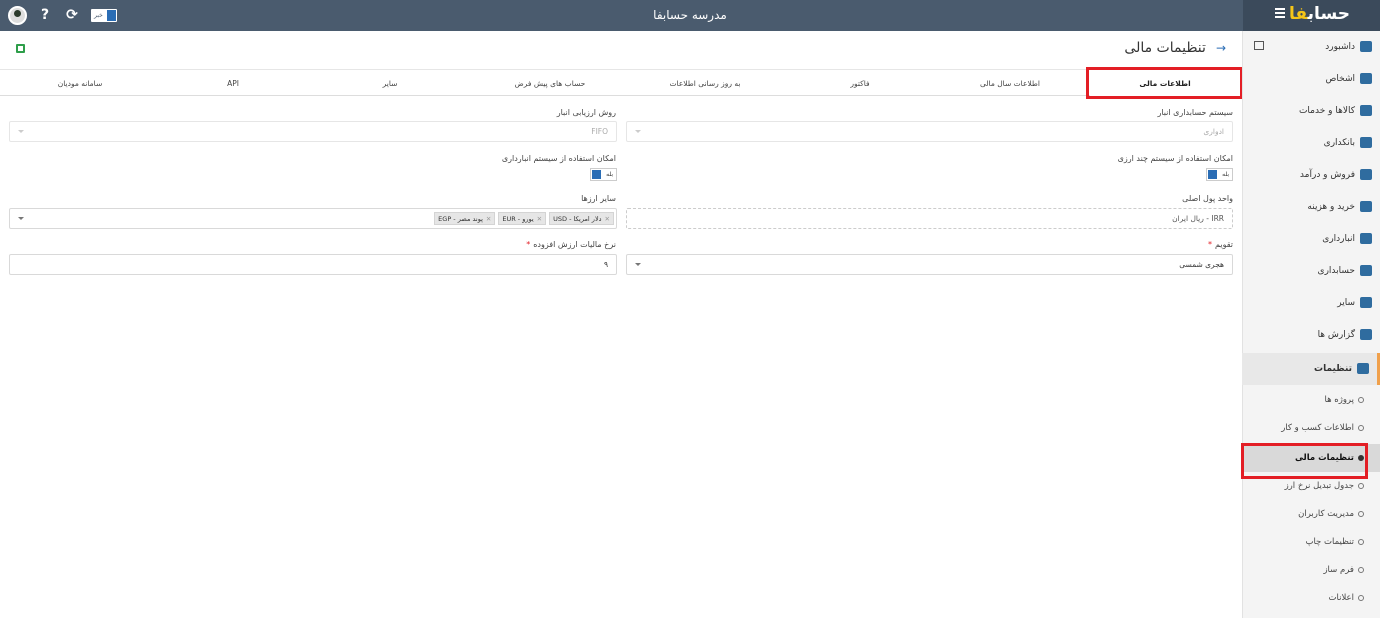  Describe the element at coordinates (1366, 238) in the screenshot. I see `warehouse-icon` at that location.